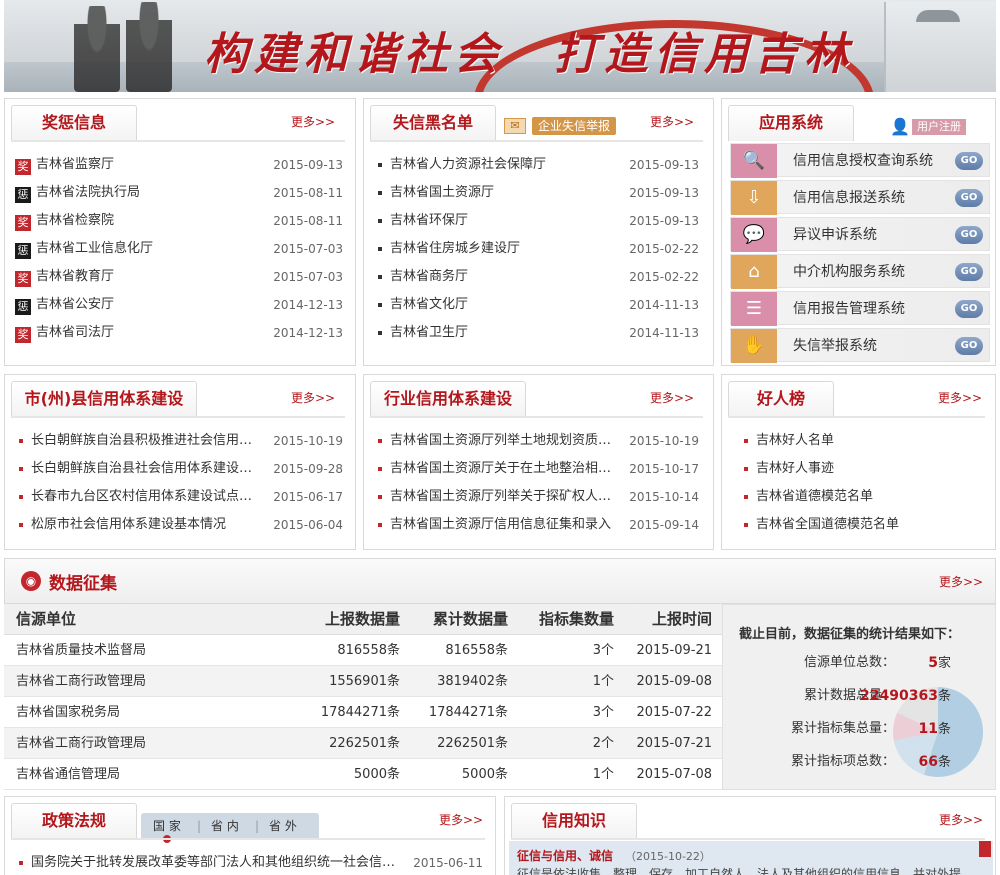 The height and width of the screenshot is (875, 1000). I want to click on app-system-item: 🔍 信用信息授权查询系统 GO, so click(860, 160).